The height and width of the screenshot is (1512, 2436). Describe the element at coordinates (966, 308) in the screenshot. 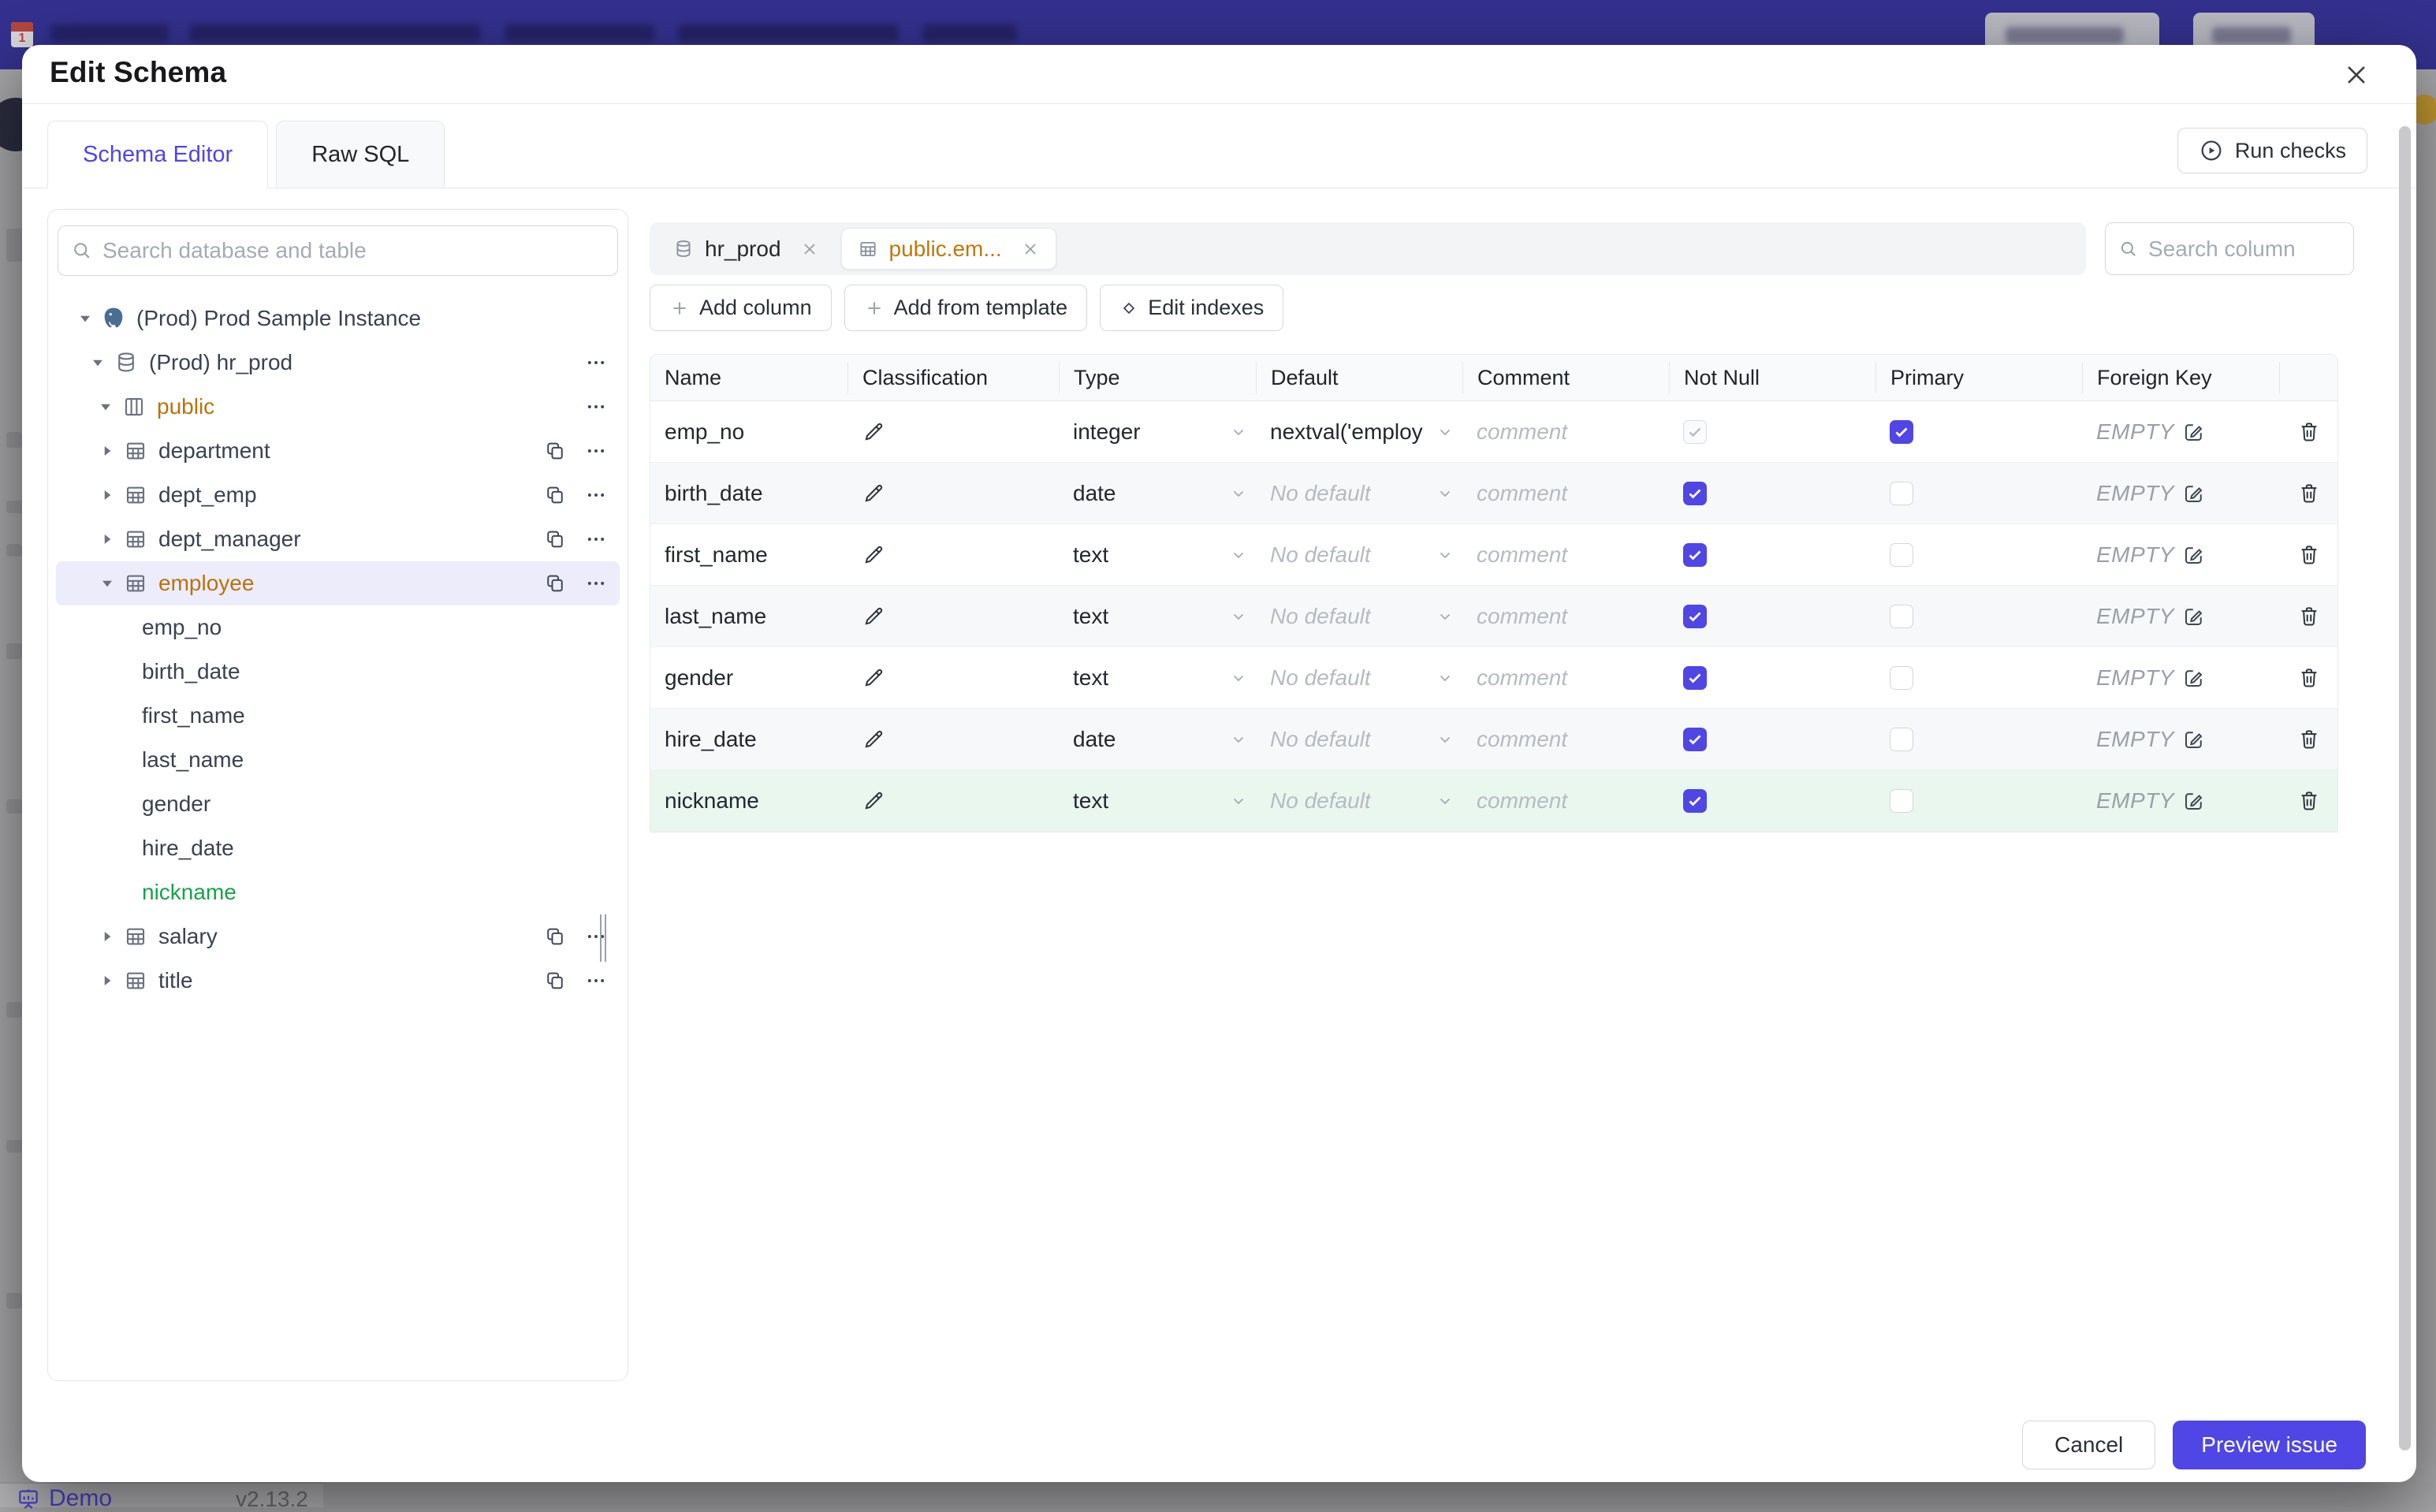

I see `add-from-template-button: Add from template` at that location.